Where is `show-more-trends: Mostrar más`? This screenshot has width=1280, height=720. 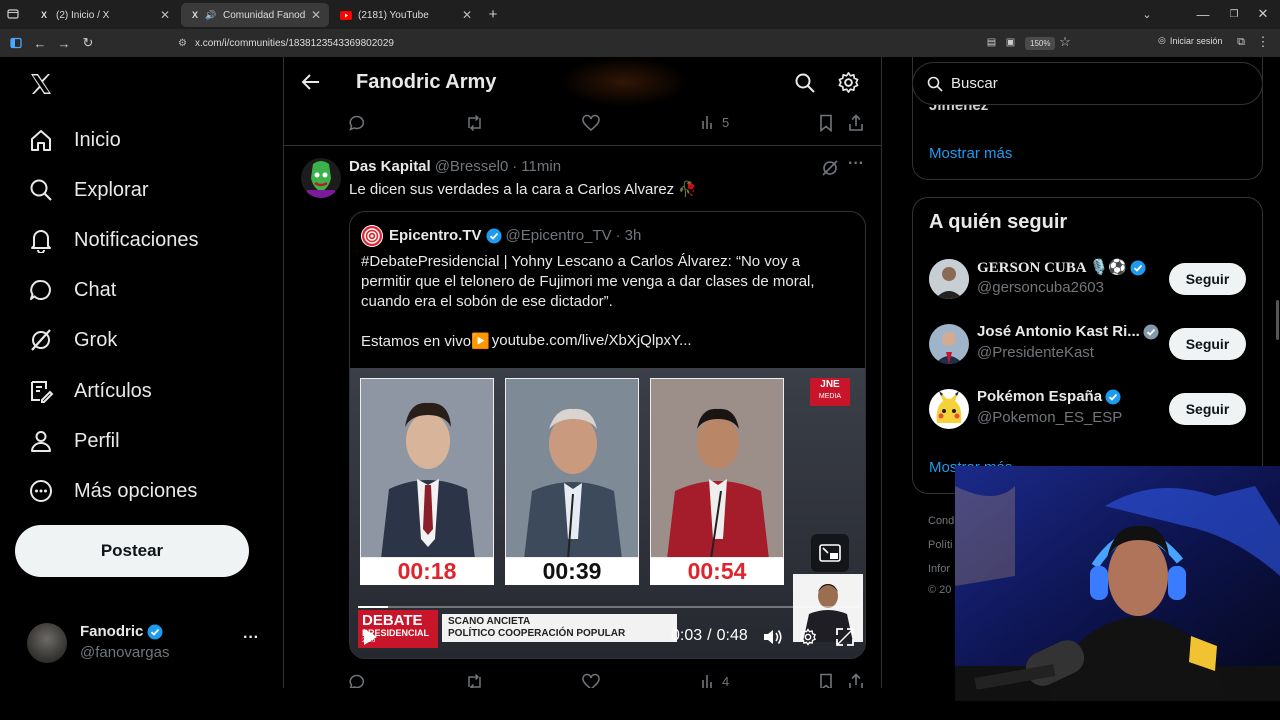
show-more-trends: Mostrar más is located at coordinates (970, 153).